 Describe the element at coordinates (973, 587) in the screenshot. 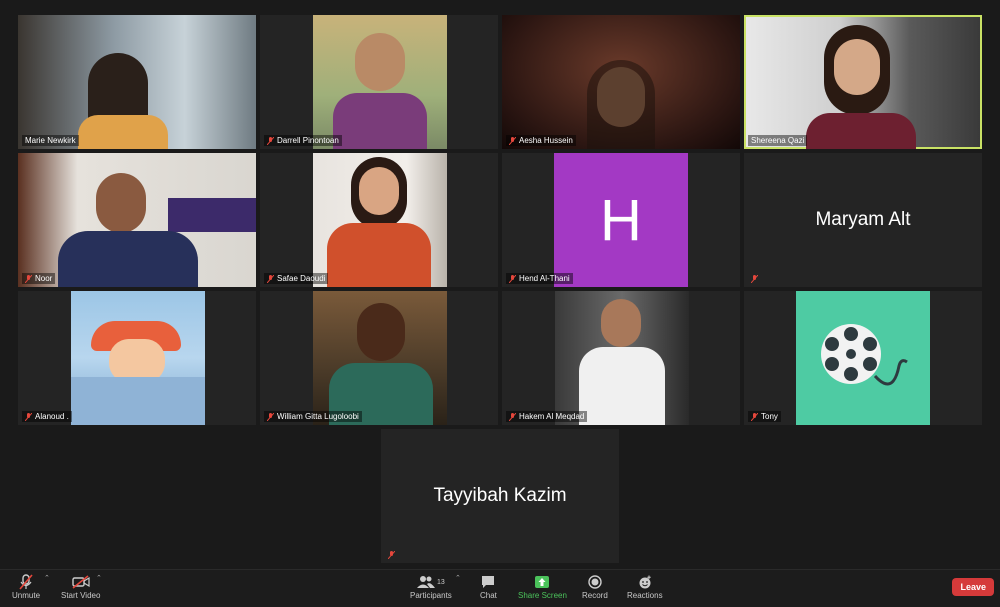

I see `leave-button: Leave` at that location.